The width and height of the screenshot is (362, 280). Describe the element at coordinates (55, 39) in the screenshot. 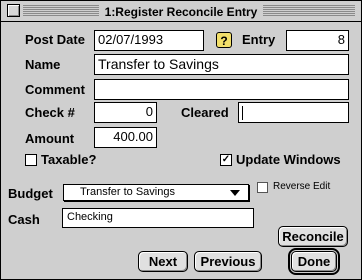

I see `post-date-label: Post Date` at that location.